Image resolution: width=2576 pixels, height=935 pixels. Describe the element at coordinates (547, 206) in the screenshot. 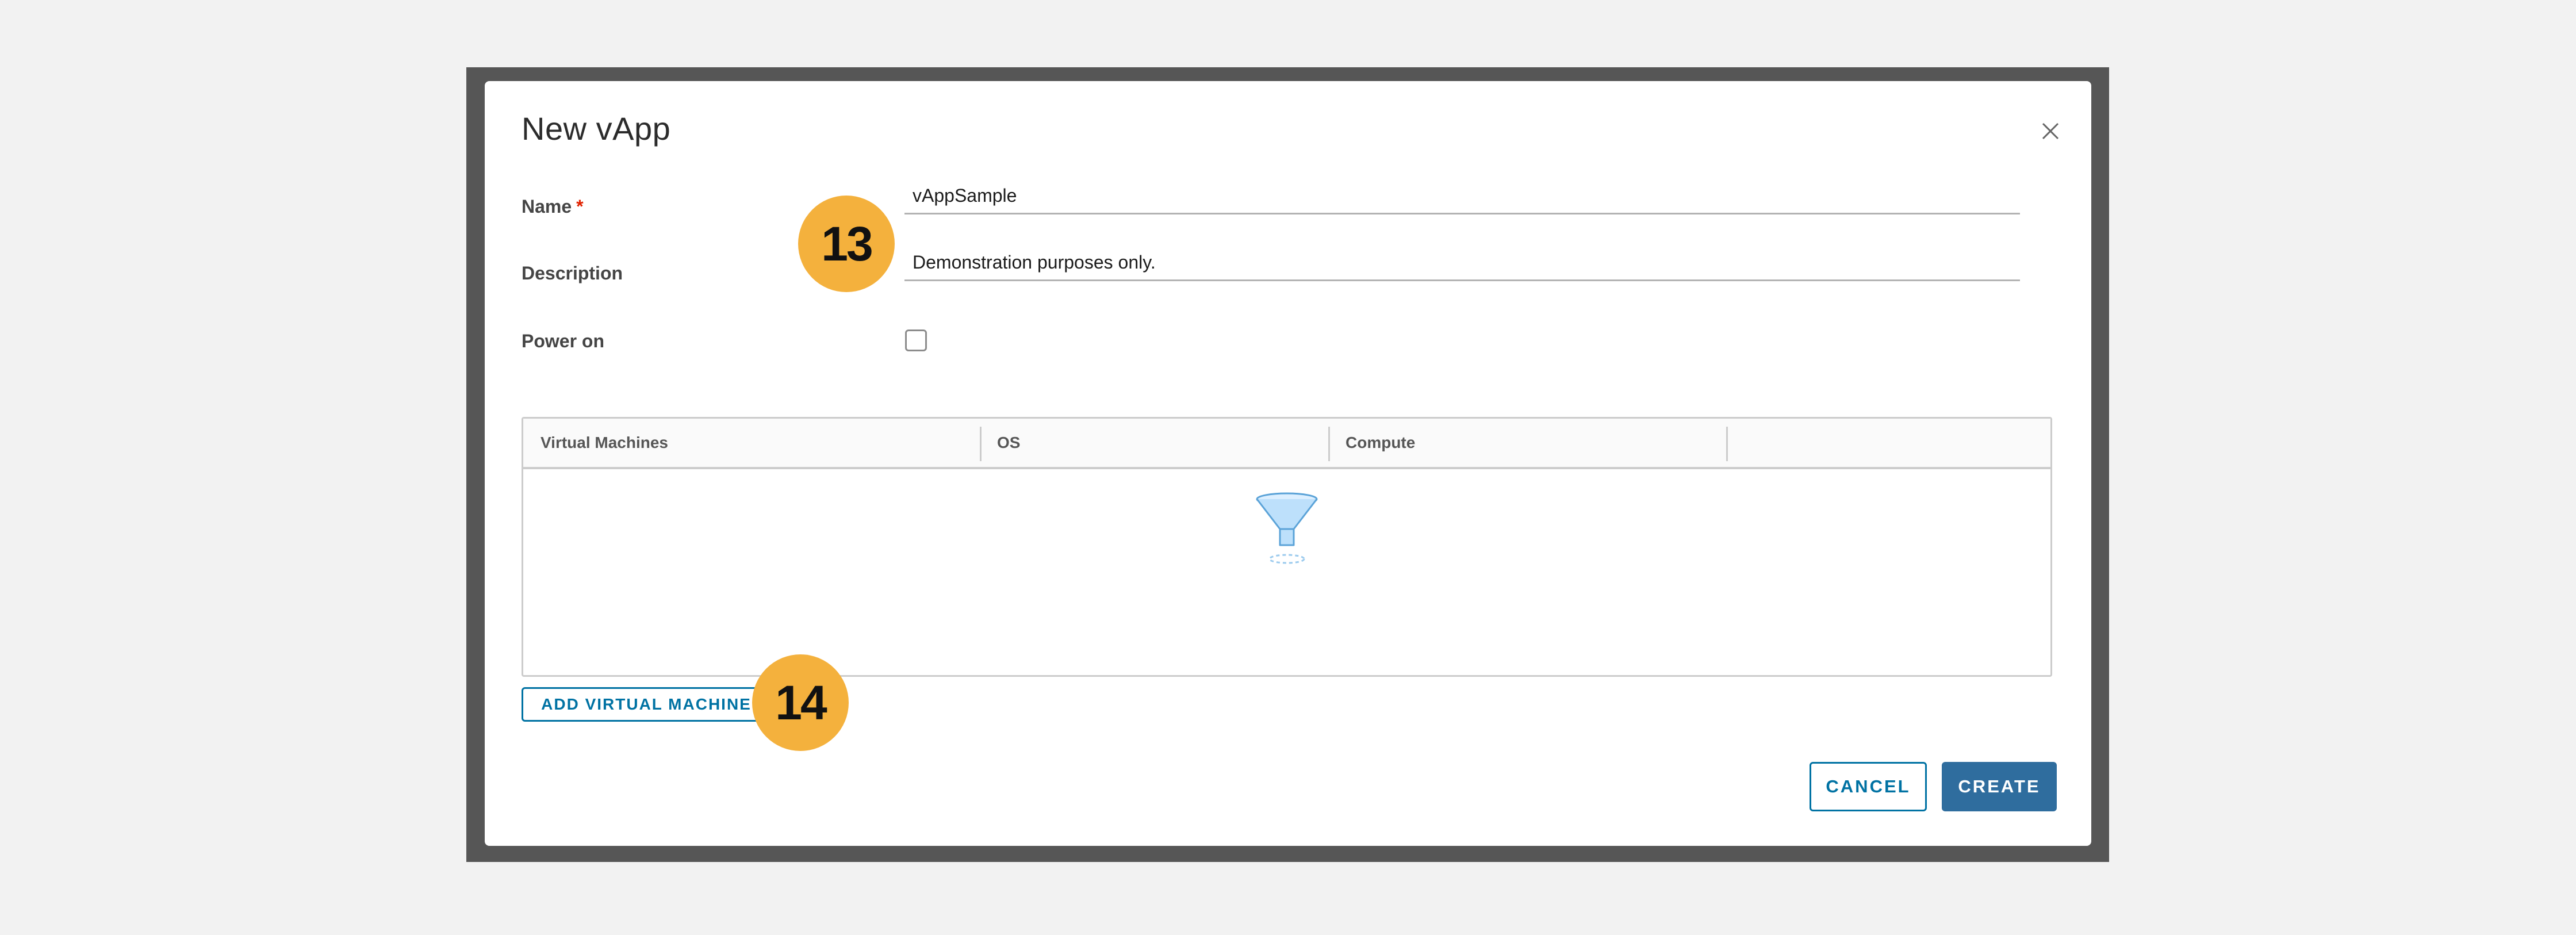

I see `name-label-text: Name` at that location.